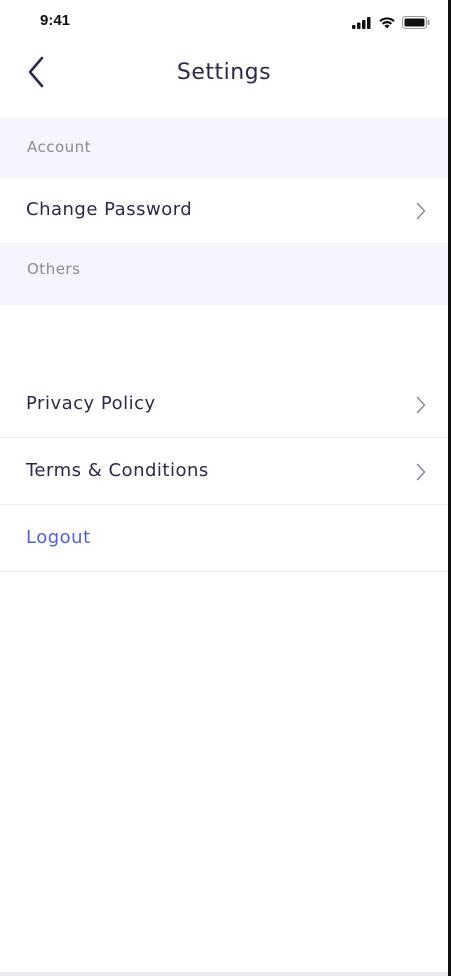  I want to click on signal-icon, so click(362, 23).